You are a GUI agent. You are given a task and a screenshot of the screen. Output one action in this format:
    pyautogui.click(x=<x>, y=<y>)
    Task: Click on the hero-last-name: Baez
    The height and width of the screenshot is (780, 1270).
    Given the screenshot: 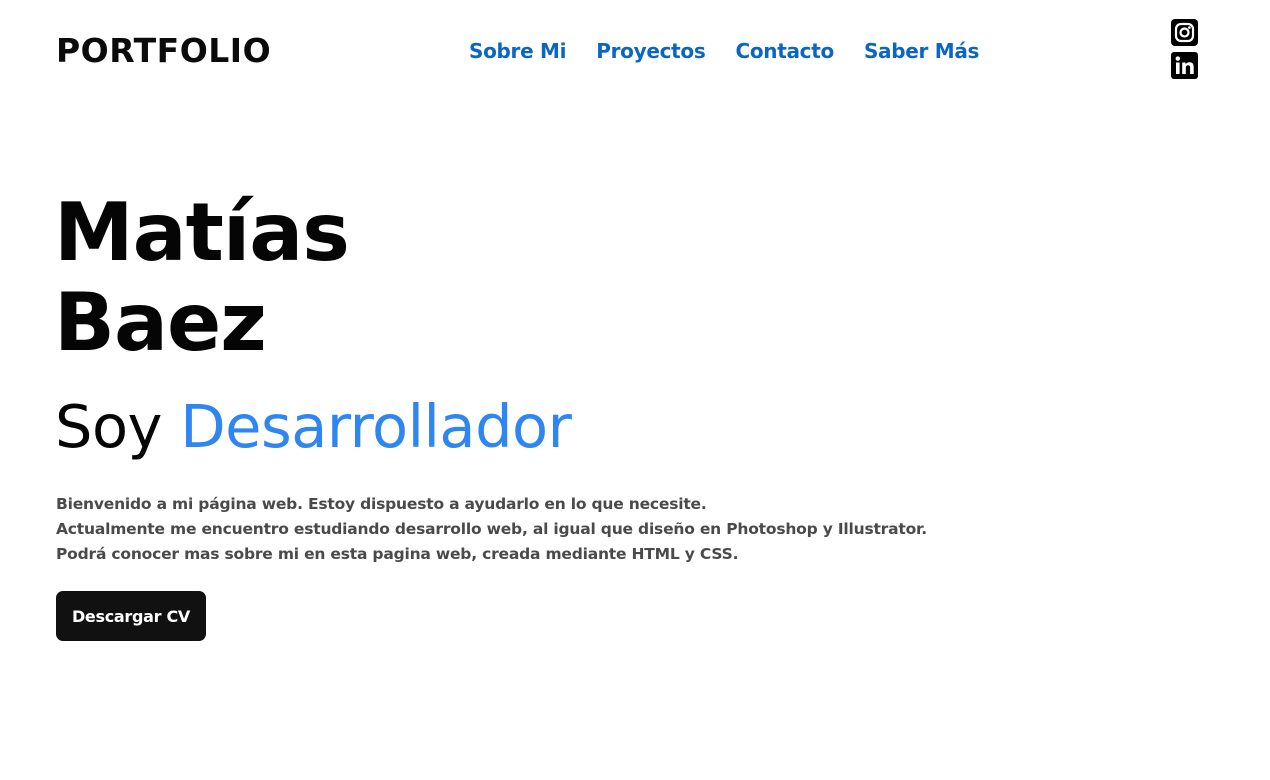 What is the action you would take?
    pyautogui.click(x=160, y=322)
    